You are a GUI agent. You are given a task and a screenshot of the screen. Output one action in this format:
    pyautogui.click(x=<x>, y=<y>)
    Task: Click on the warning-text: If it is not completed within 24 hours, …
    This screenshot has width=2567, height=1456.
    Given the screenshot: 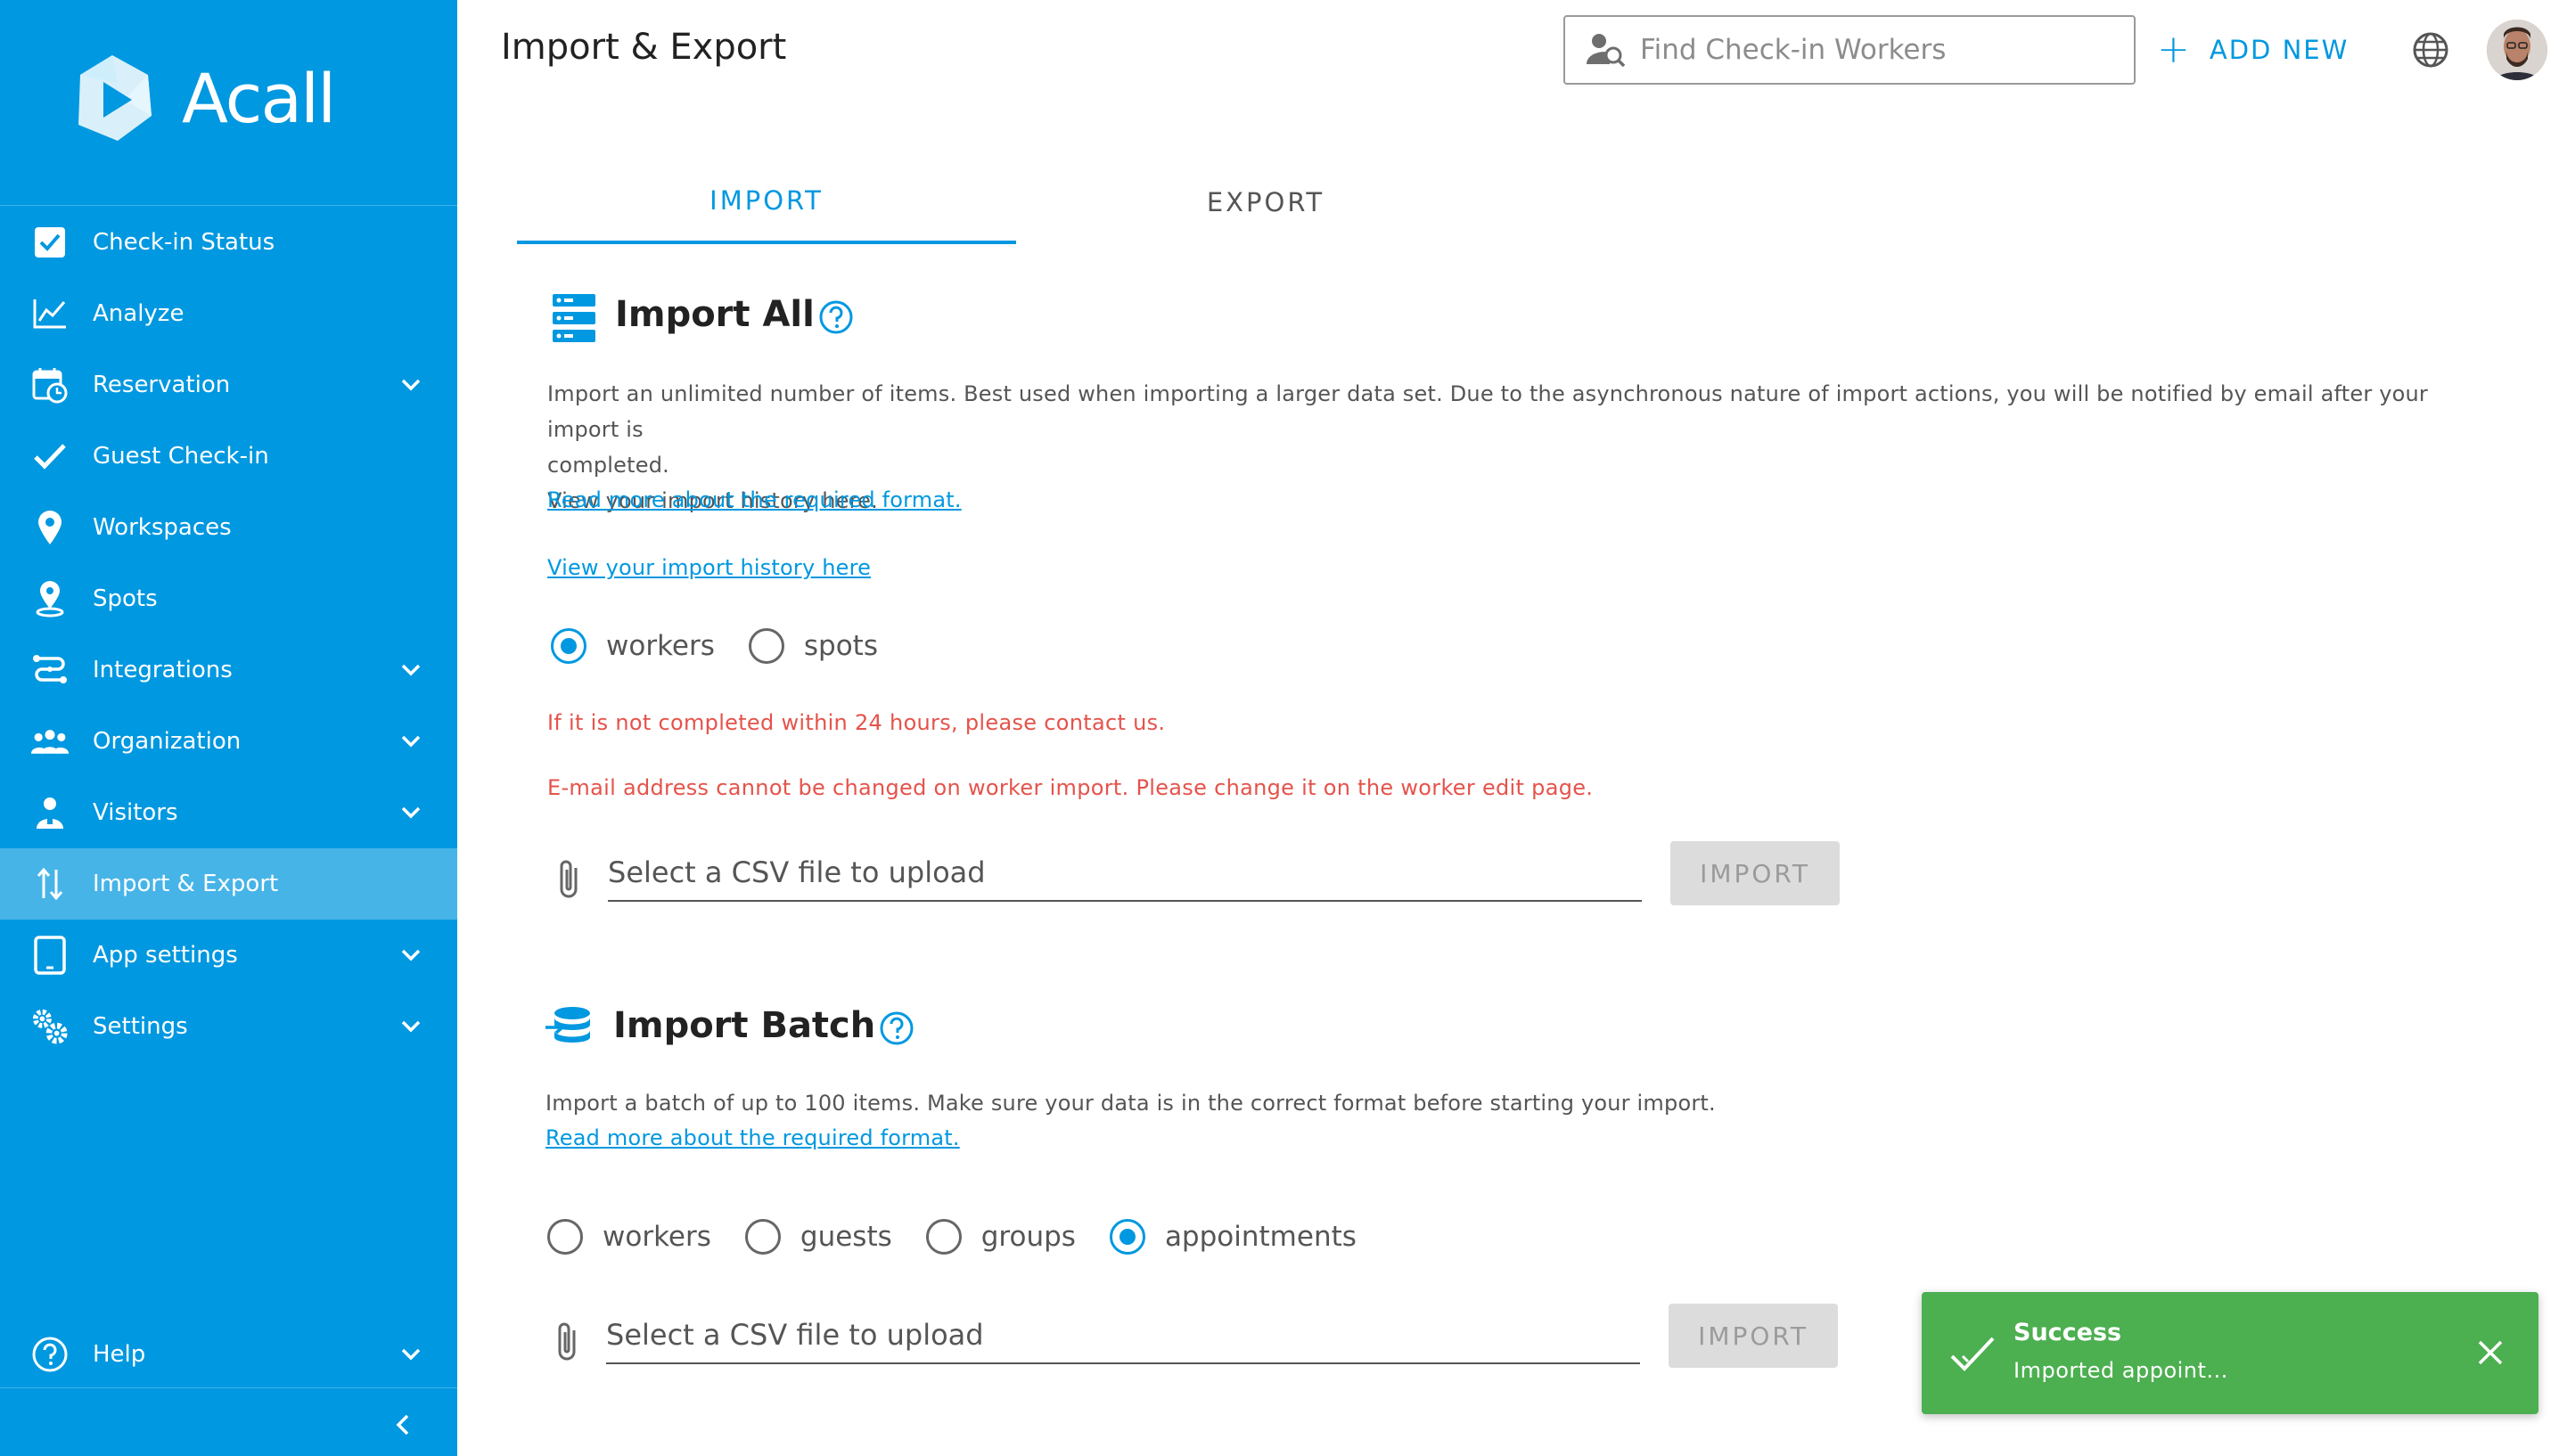 What is the action you would take?
    pyautogui.click(x=857, y=722)
    